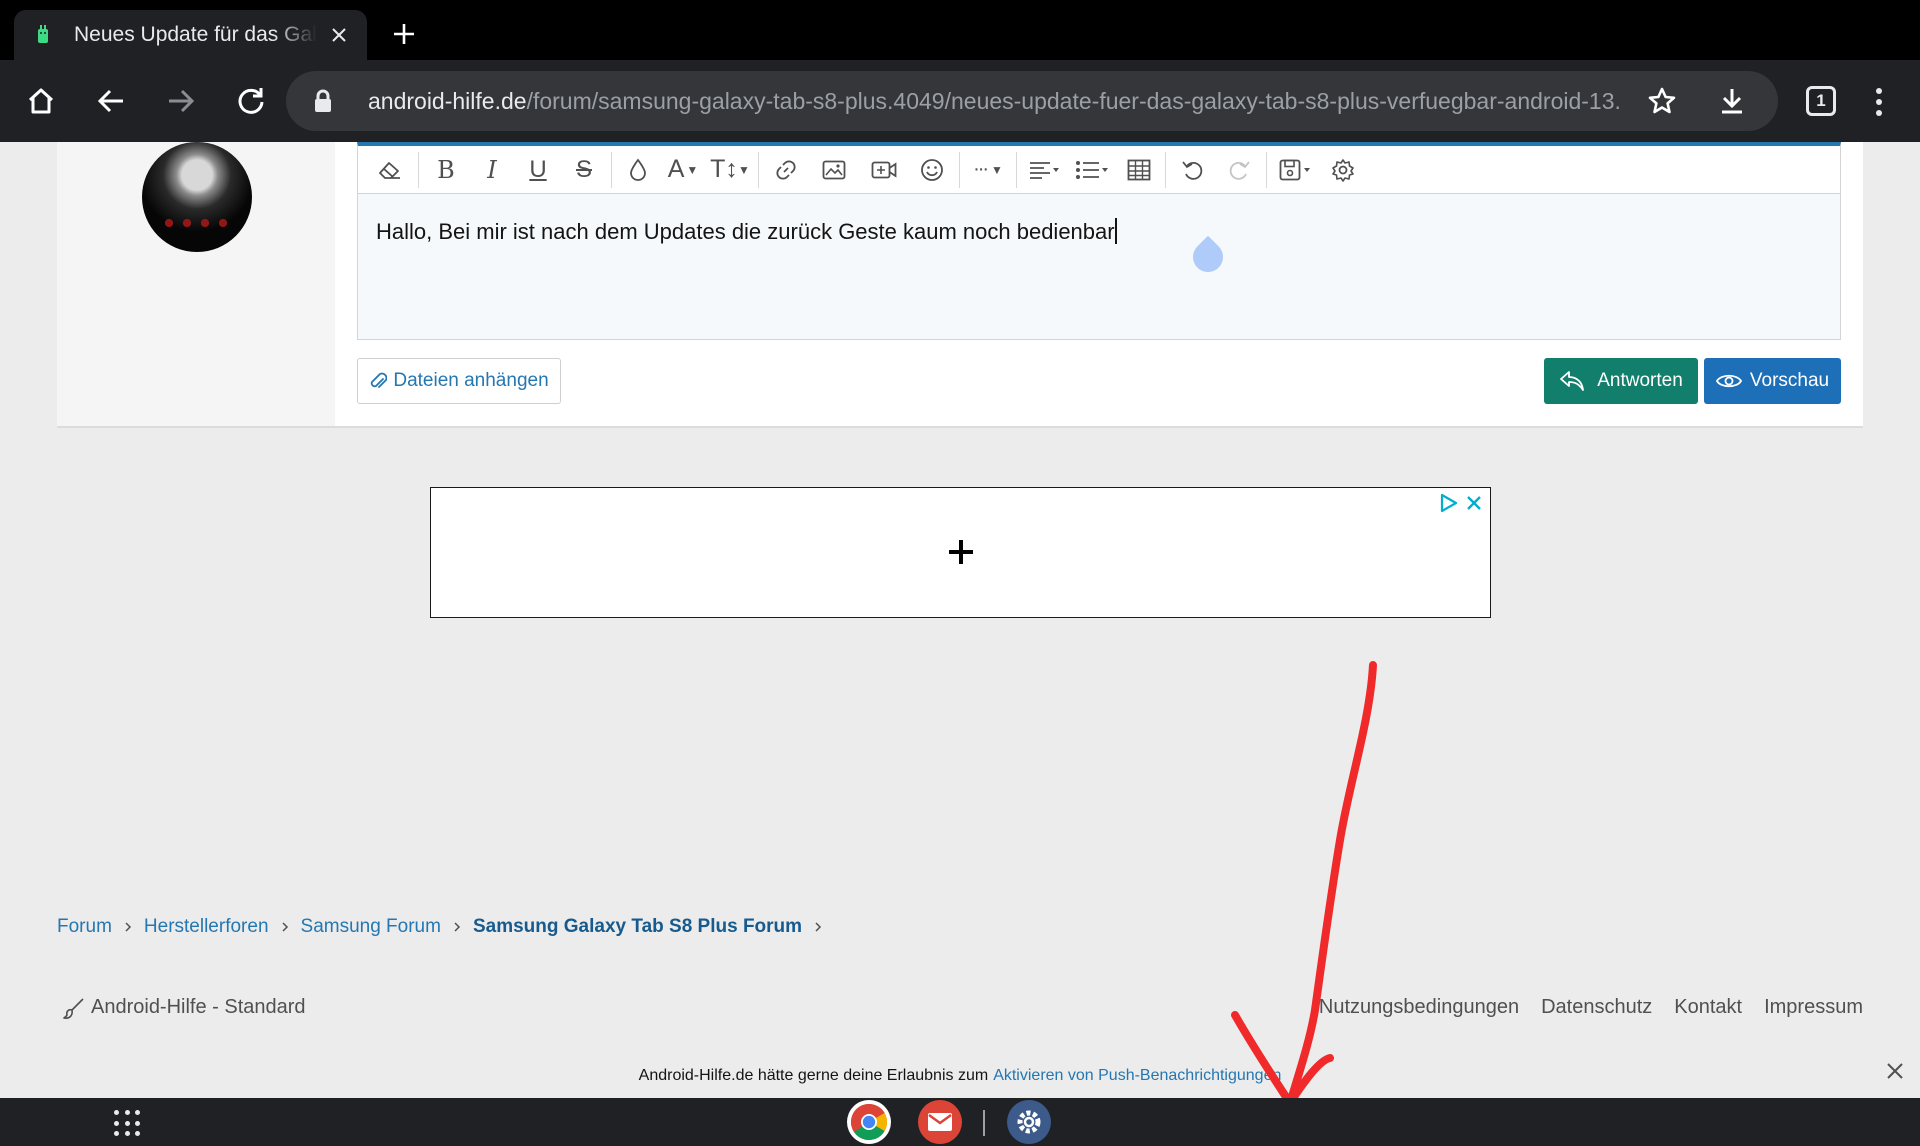 This screenshot has width=1920, height=1146. I want to click on reload-icon, so click(251, 101).